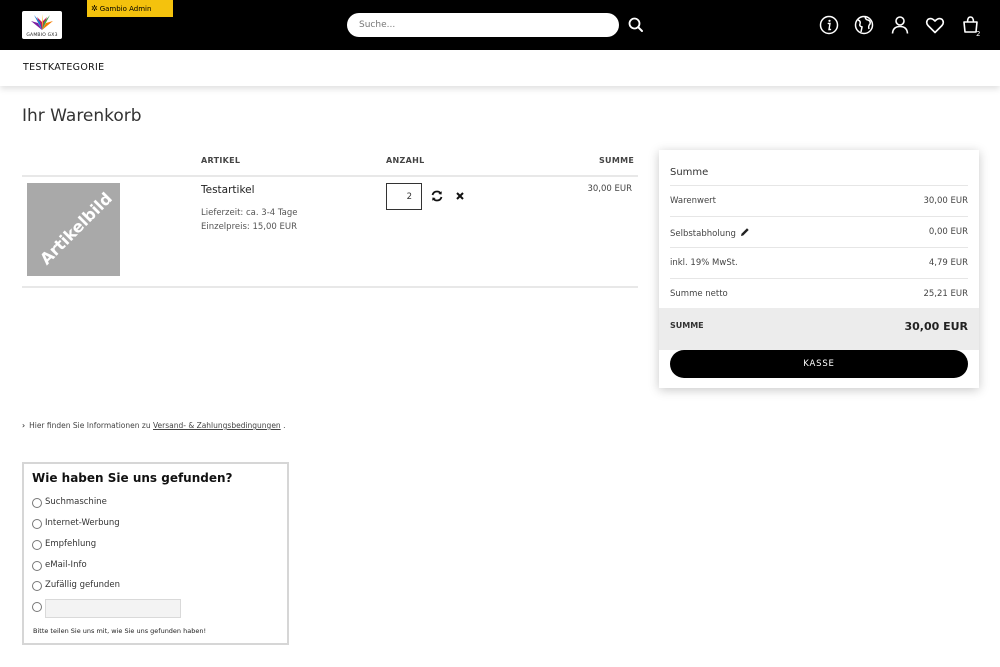  Describe the element at coordinates (82, 585) in the screenshot. I see `survey-option-label: Zufällig gefunden` at that location.